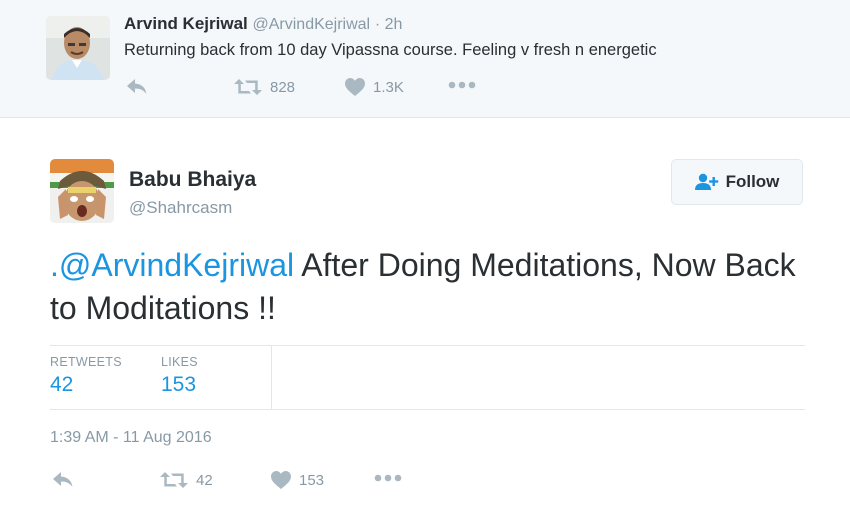 The image size is (850, 505). I want to click on parent-reply-button, so click(137, 87).